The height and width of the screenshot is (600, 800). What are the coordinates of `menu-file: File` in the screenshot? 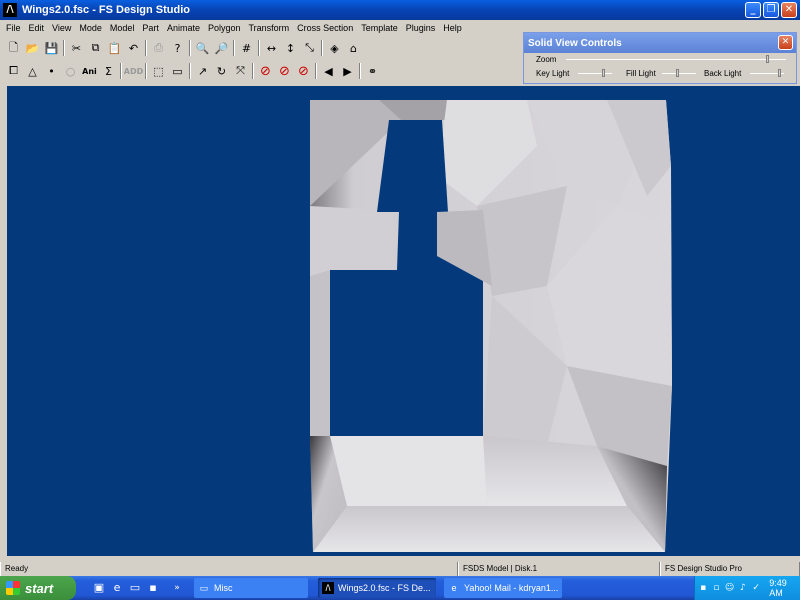 It's located at (13, 28).